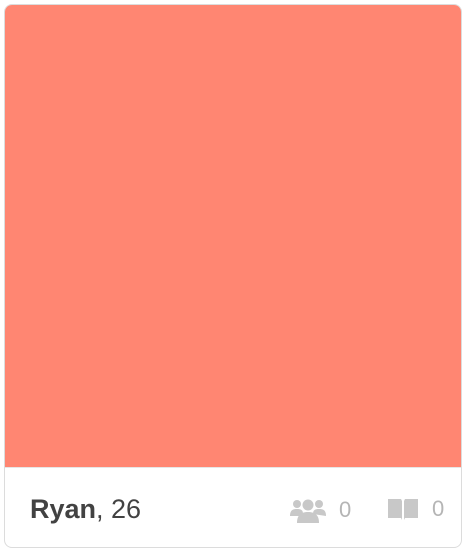  What do you see at coordinates (63, 509) in the screenshot?
I see `profile-name: Ryan` at bounding box center [63, 509].